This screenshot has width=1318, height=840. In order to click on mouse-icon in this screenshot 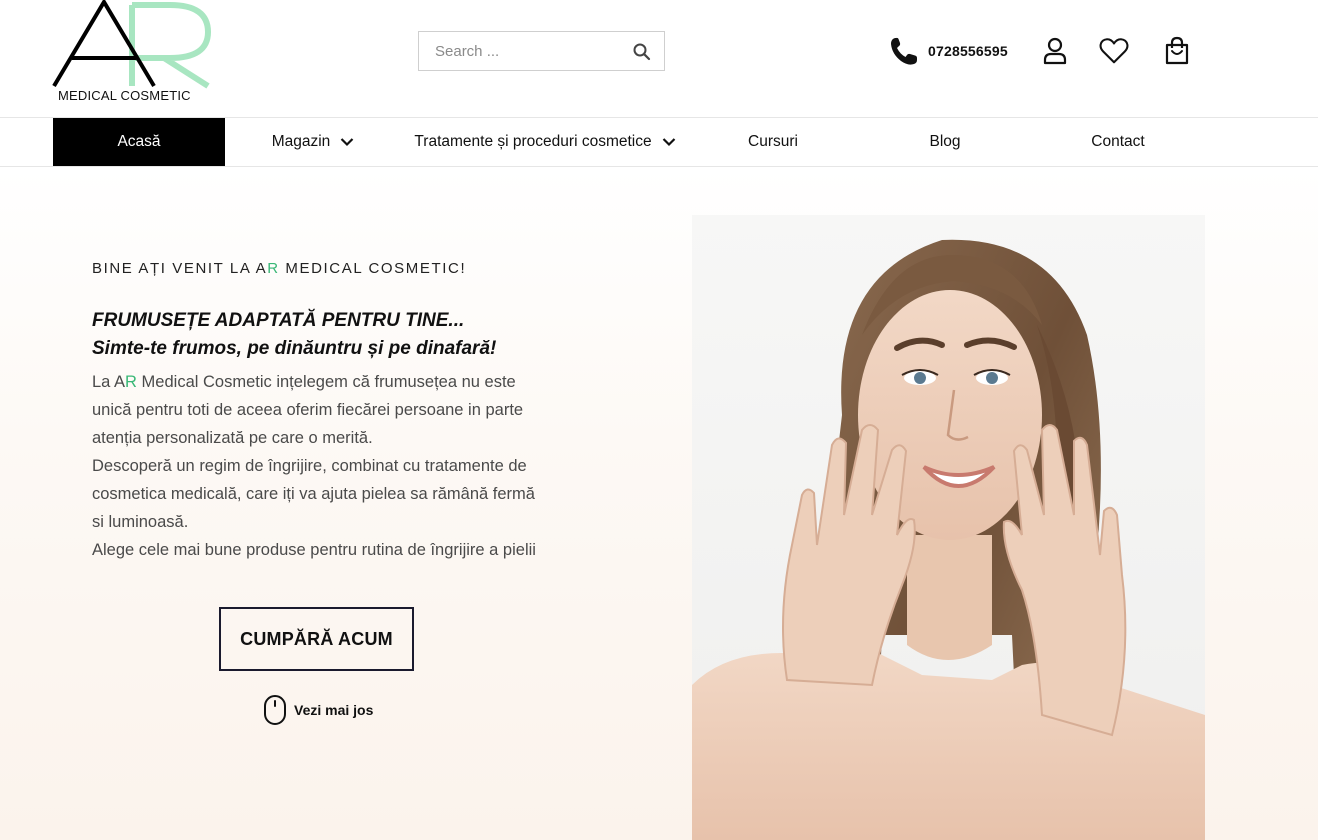, I will do `click(275, 710)`.